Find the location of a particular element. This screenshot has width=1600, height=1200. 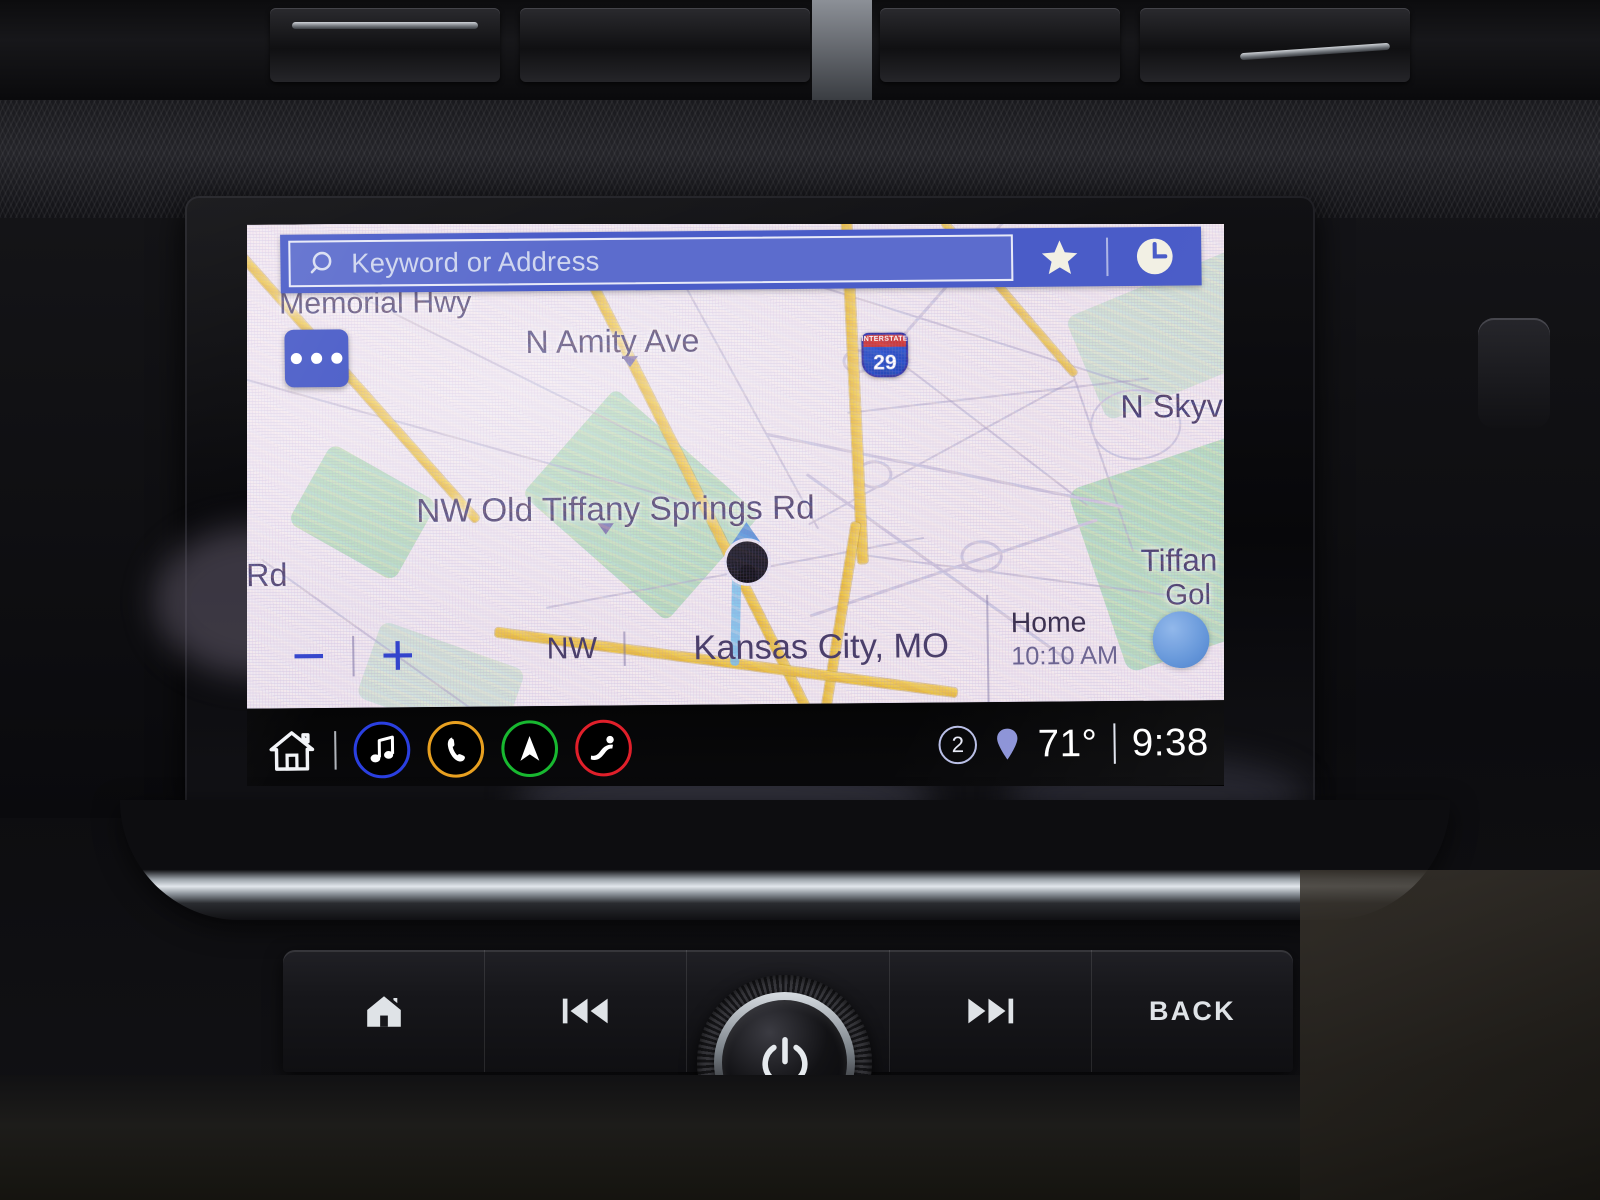

map-zoom-controls: − + is located at coordinates (353, 655).